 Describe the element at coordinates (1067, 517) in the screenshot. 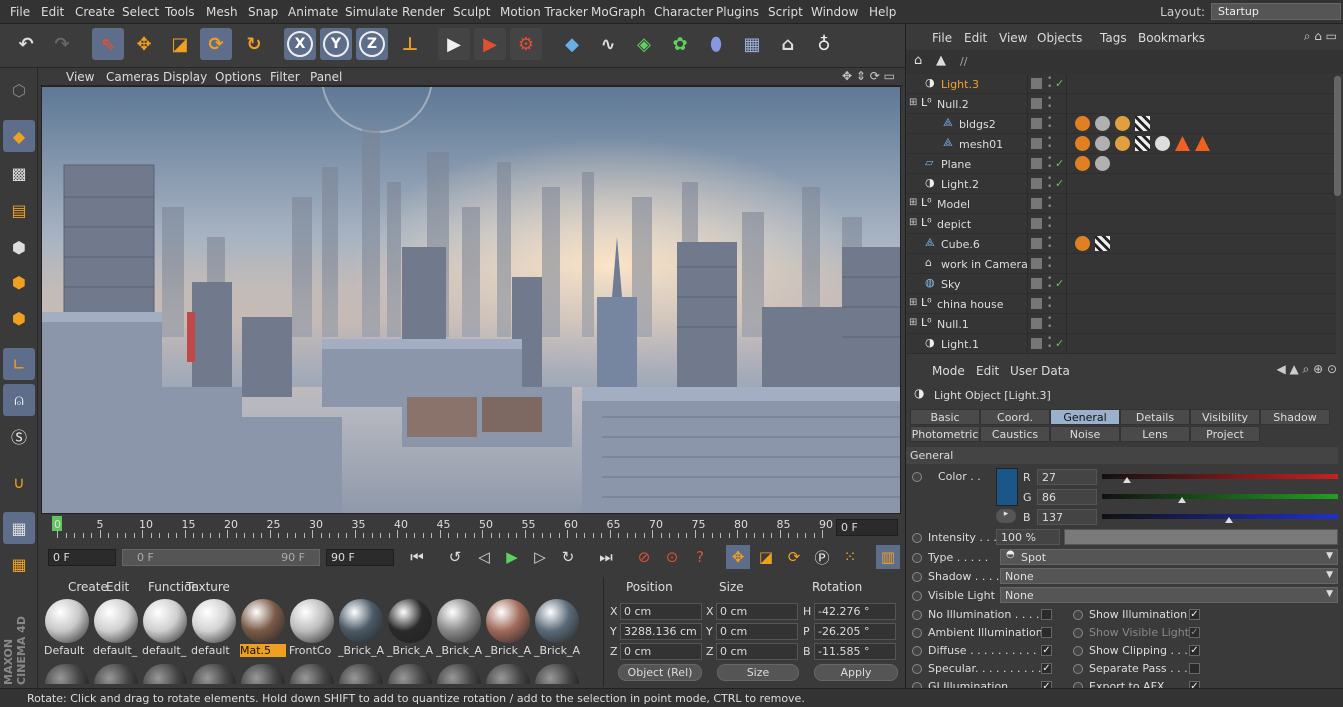

I see `channel-value-field: 137` at that location.